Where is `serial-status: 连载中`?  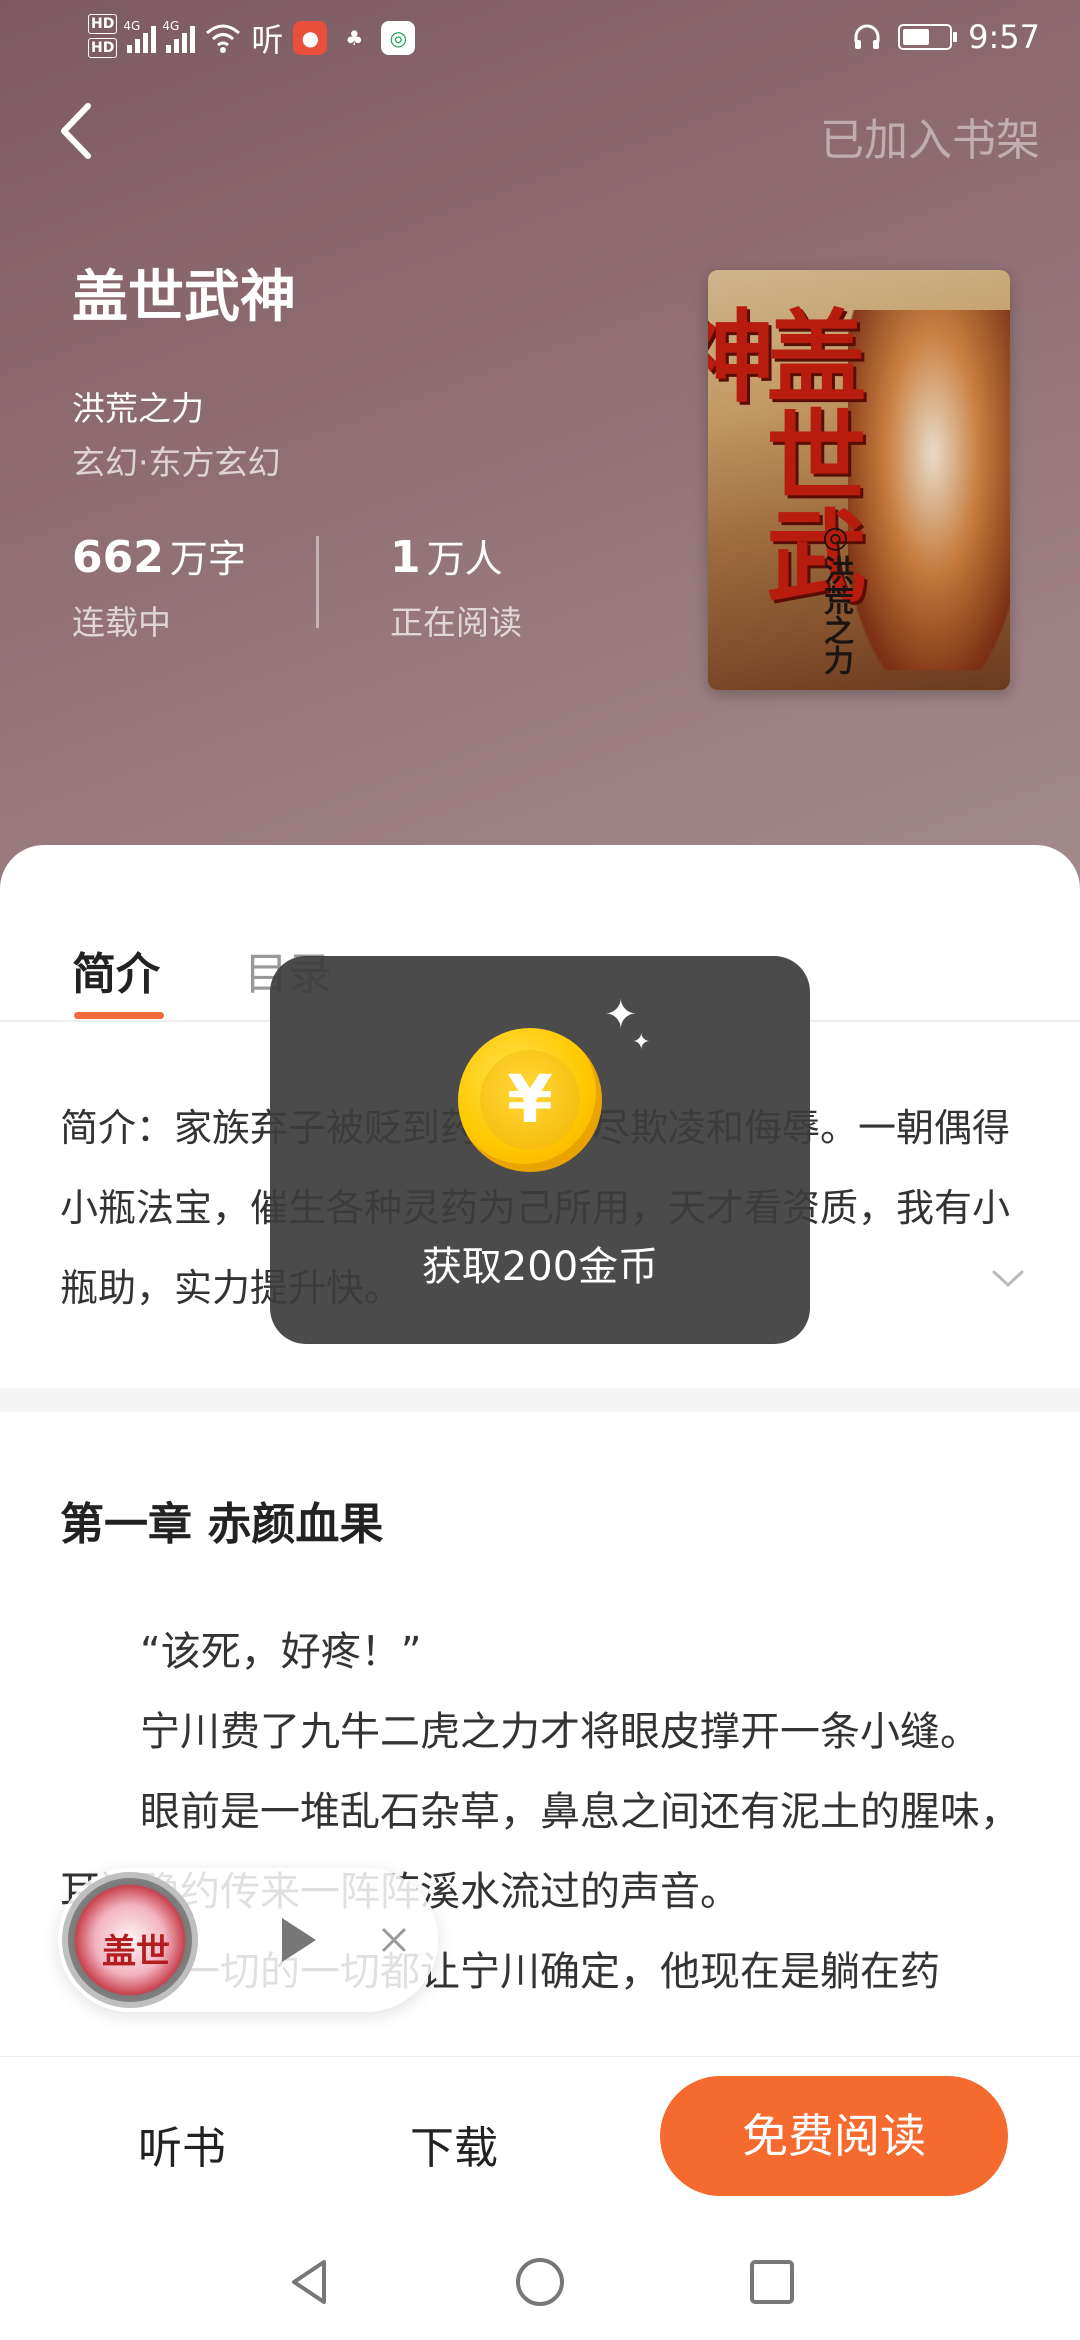
serial-status: 连载中 is located at coordinates (121, 622).